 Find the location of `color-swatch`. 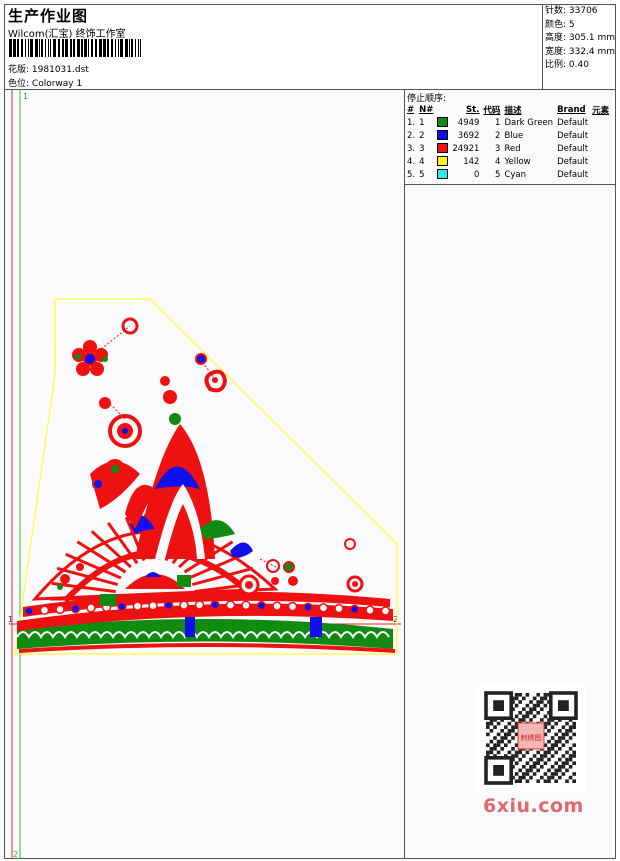

color-swatch is located at coordinates (443, 135).